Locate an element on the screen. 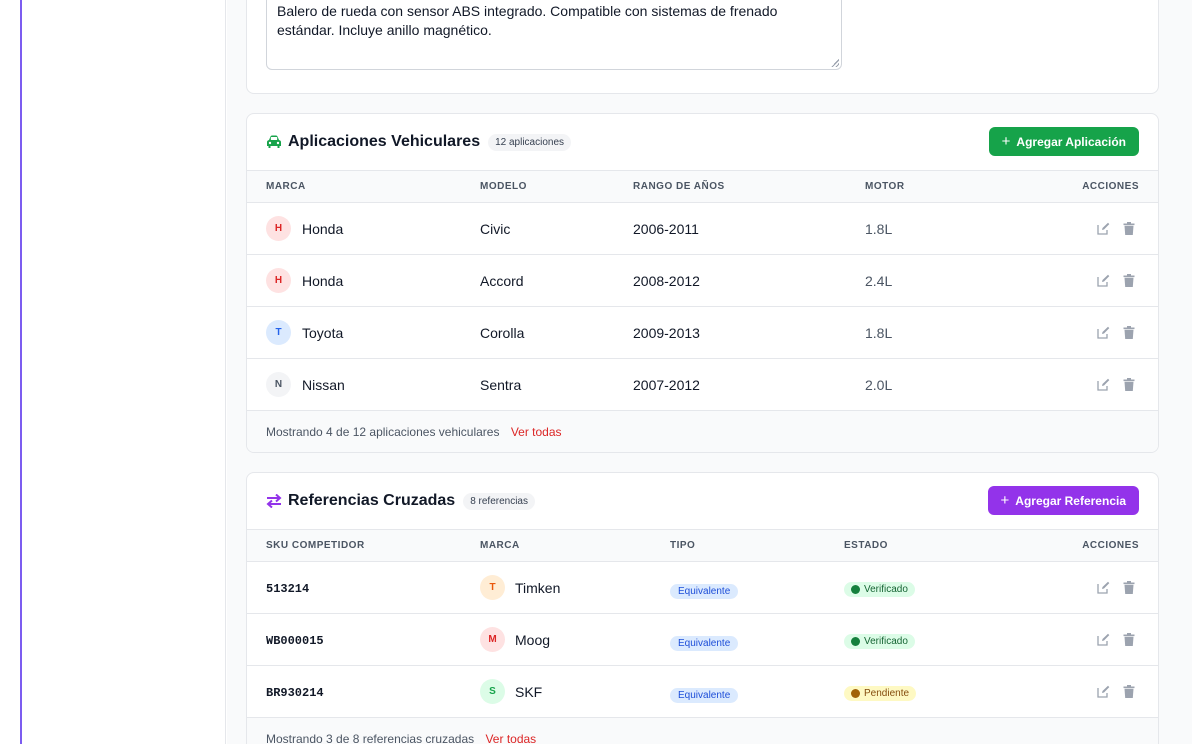 This screenshot has height=744, width=1192. add-application-label: Agregar Aplicación is located at coordinates (1071, 141).